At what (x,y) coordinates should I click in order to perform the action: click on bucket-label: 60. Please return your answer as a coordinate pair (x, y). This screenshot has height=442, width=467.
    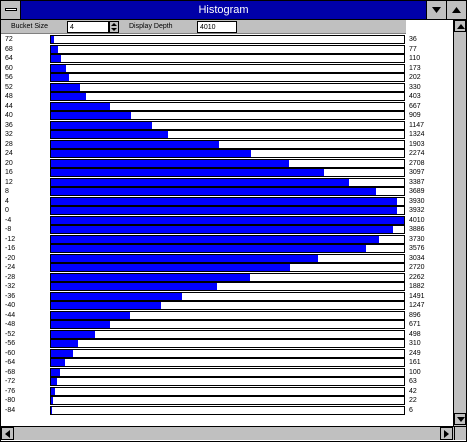
    Looking at the image, I should click on (9, 68).